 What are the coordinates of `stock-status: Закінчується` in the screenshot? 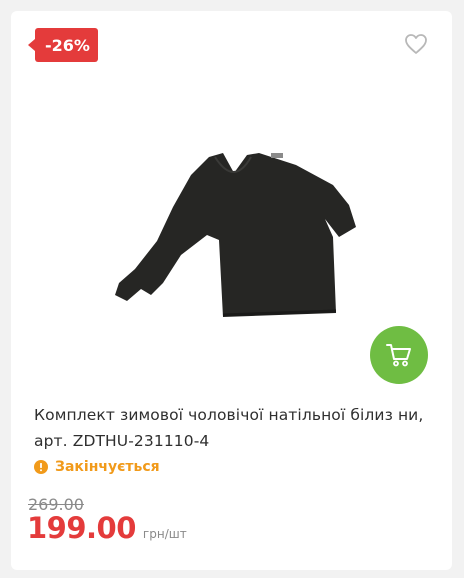 It's located at (97, 467).